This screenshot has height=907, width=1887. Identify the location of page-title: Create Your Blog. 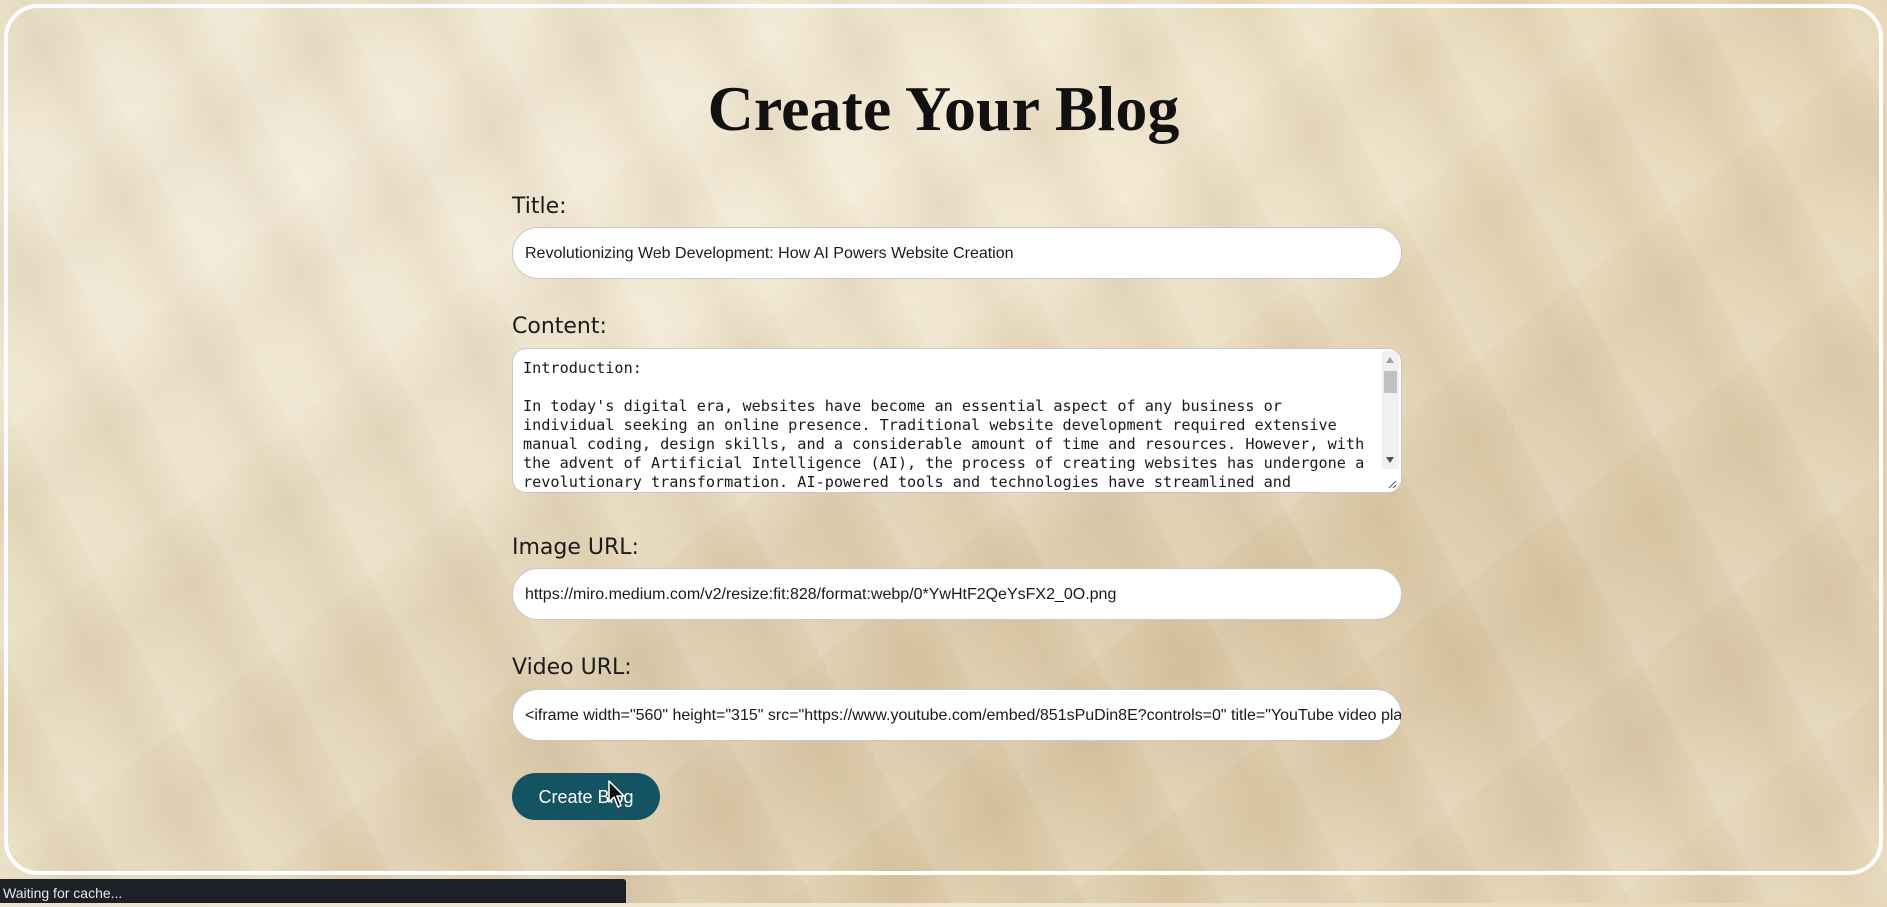
(943, 108).